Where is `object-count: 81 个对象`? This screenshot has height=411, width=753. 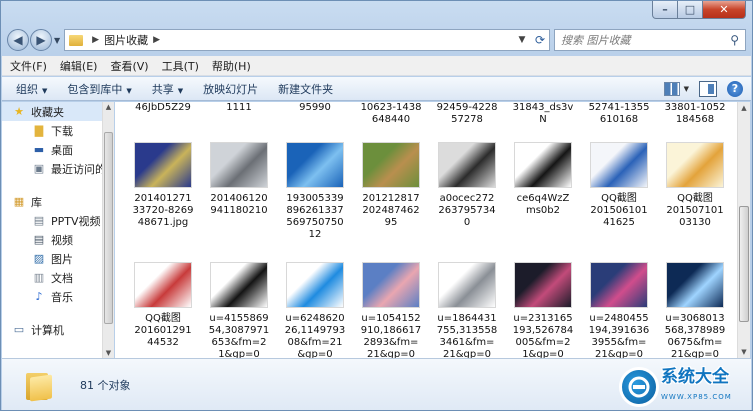 object-count: 81 个对象 is located at coordinates (105, 385).